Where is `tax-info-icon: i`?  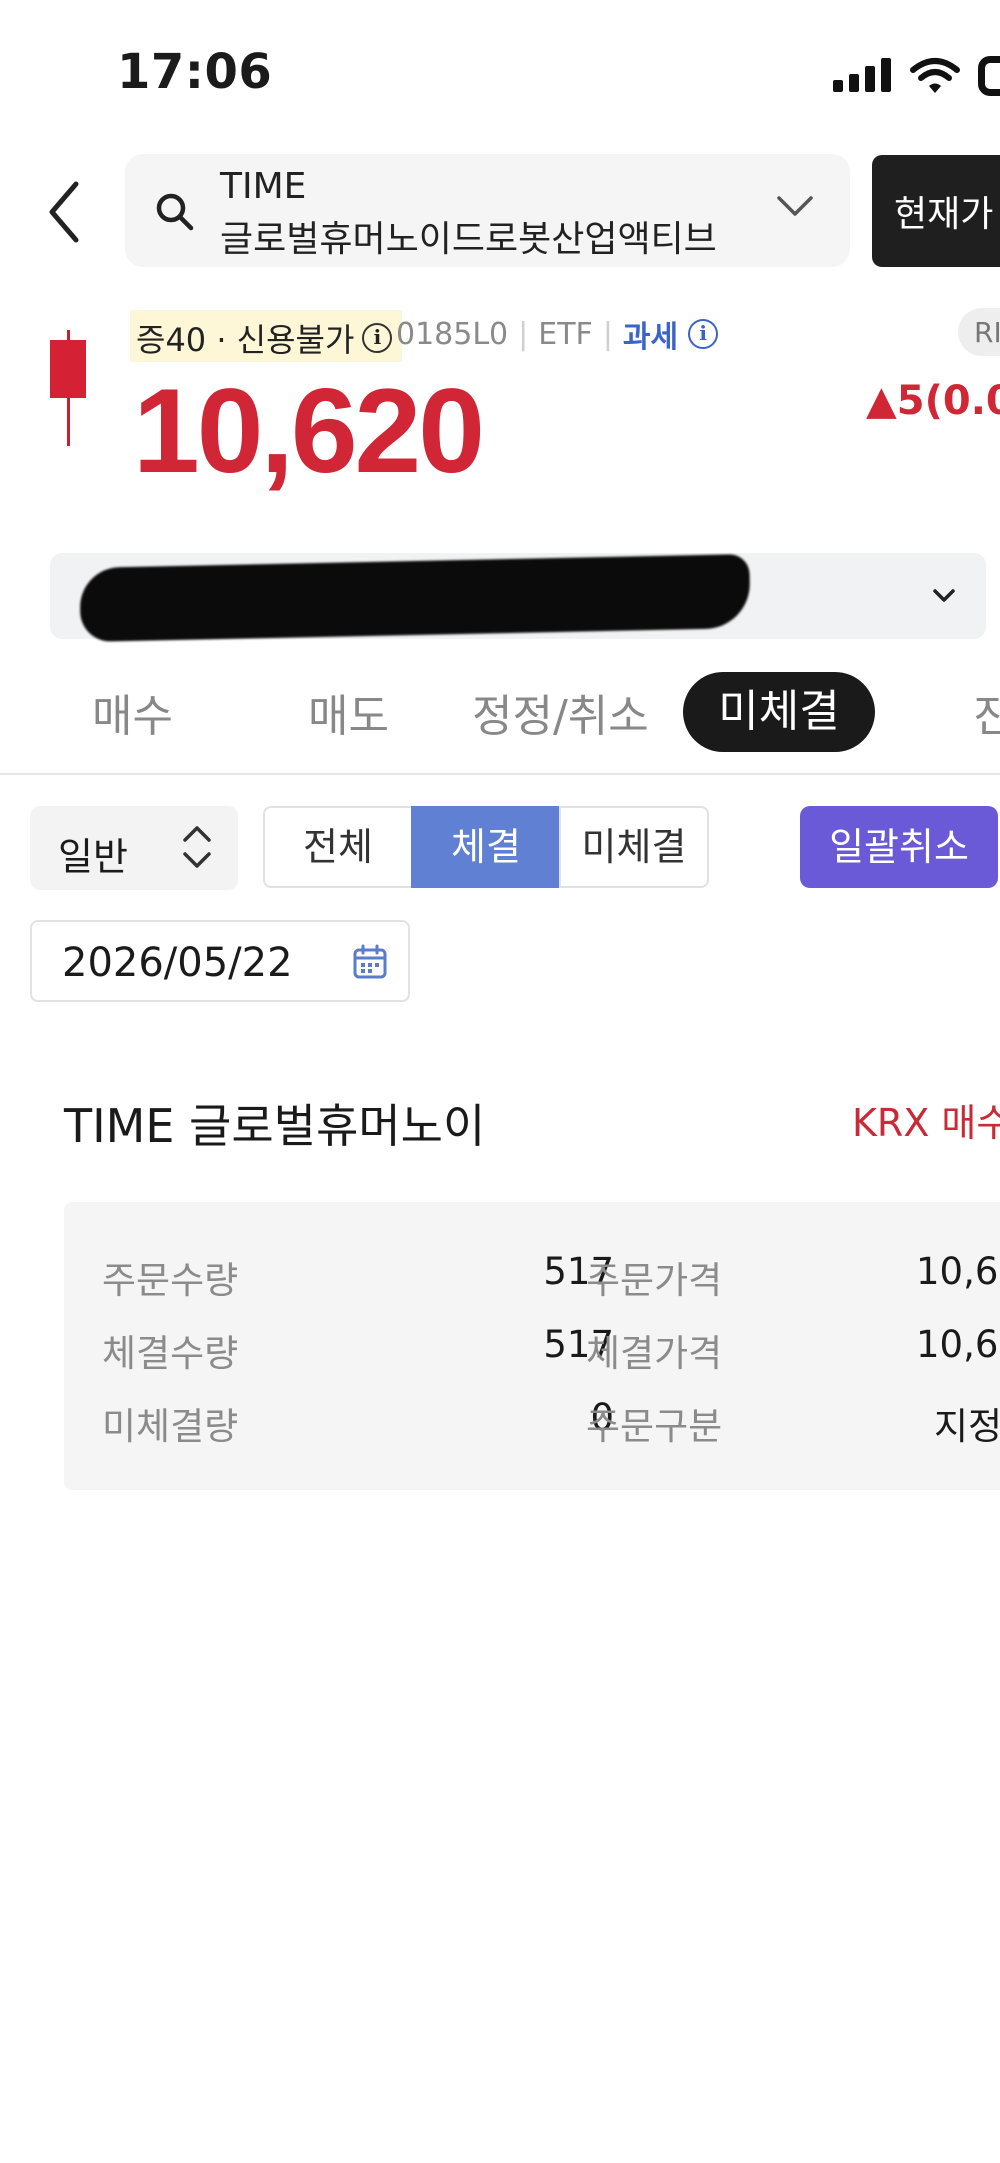 tax-info-icon: i is located at coordinates (703, 334).